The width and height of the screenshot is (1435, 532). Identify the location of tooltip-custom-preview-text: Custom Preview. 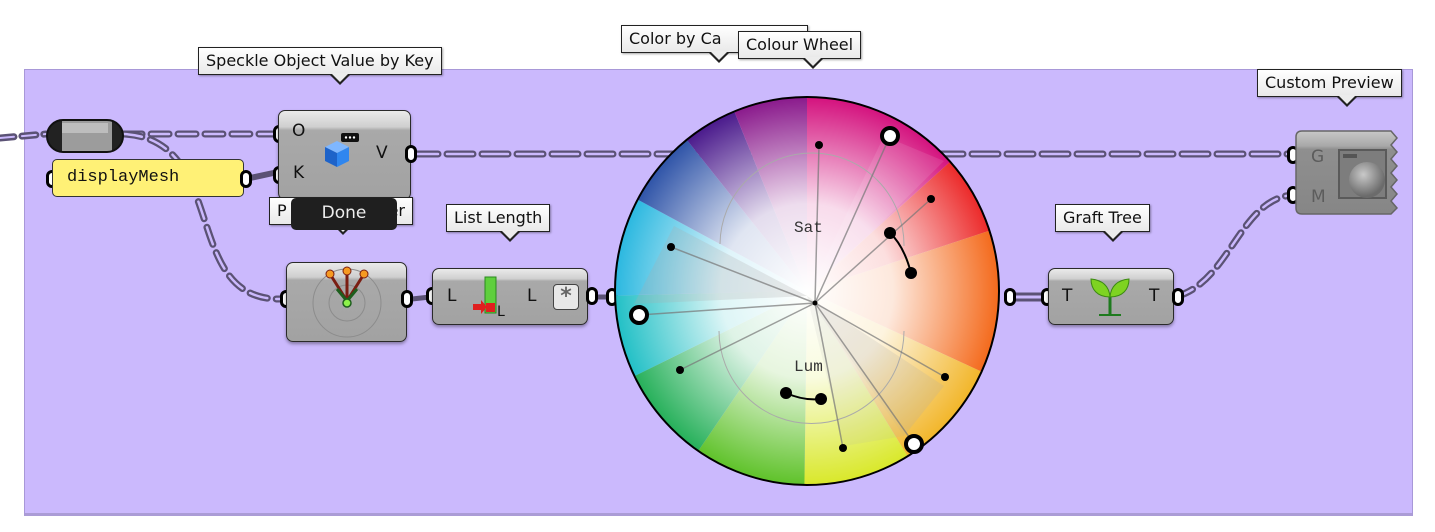
(1329, 82).